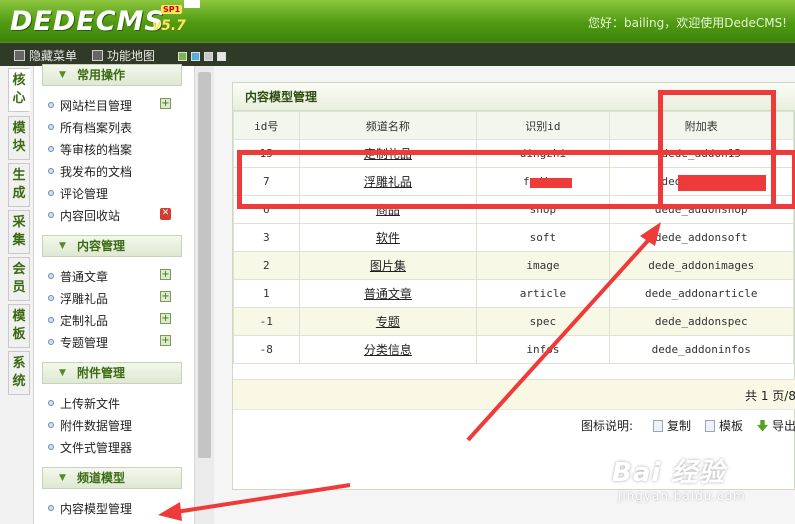  Describe the element at coordinates (87, 21) in the screenshot. I see `dedecms-logo: DEDECMS` at that location.